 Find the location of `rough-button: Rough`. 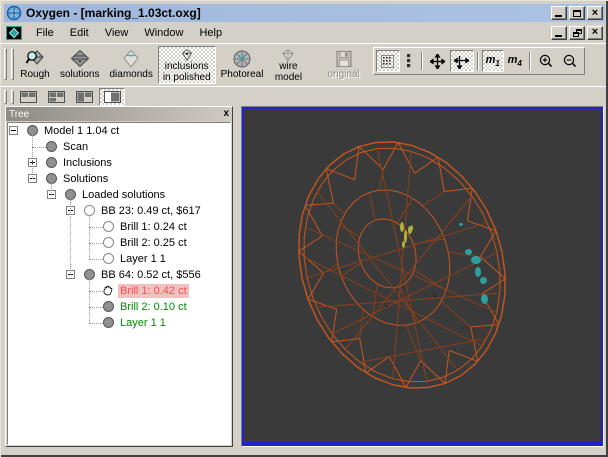

rough-button: Rough is located at coordinates (35, 65).